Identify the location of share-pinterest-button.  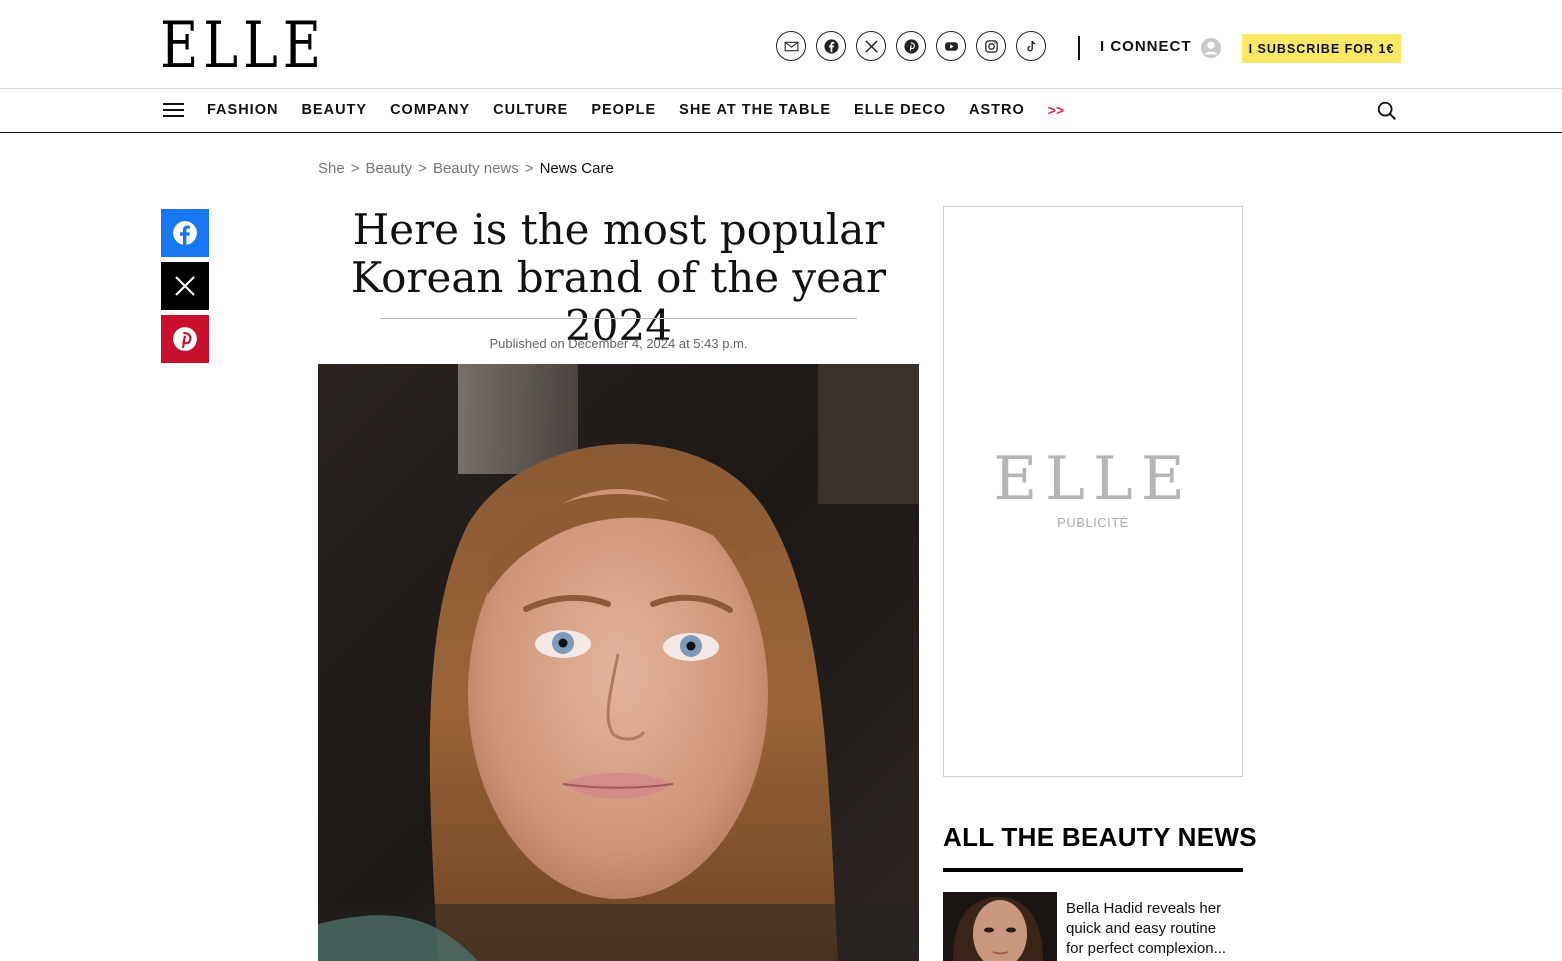
(185, 339).